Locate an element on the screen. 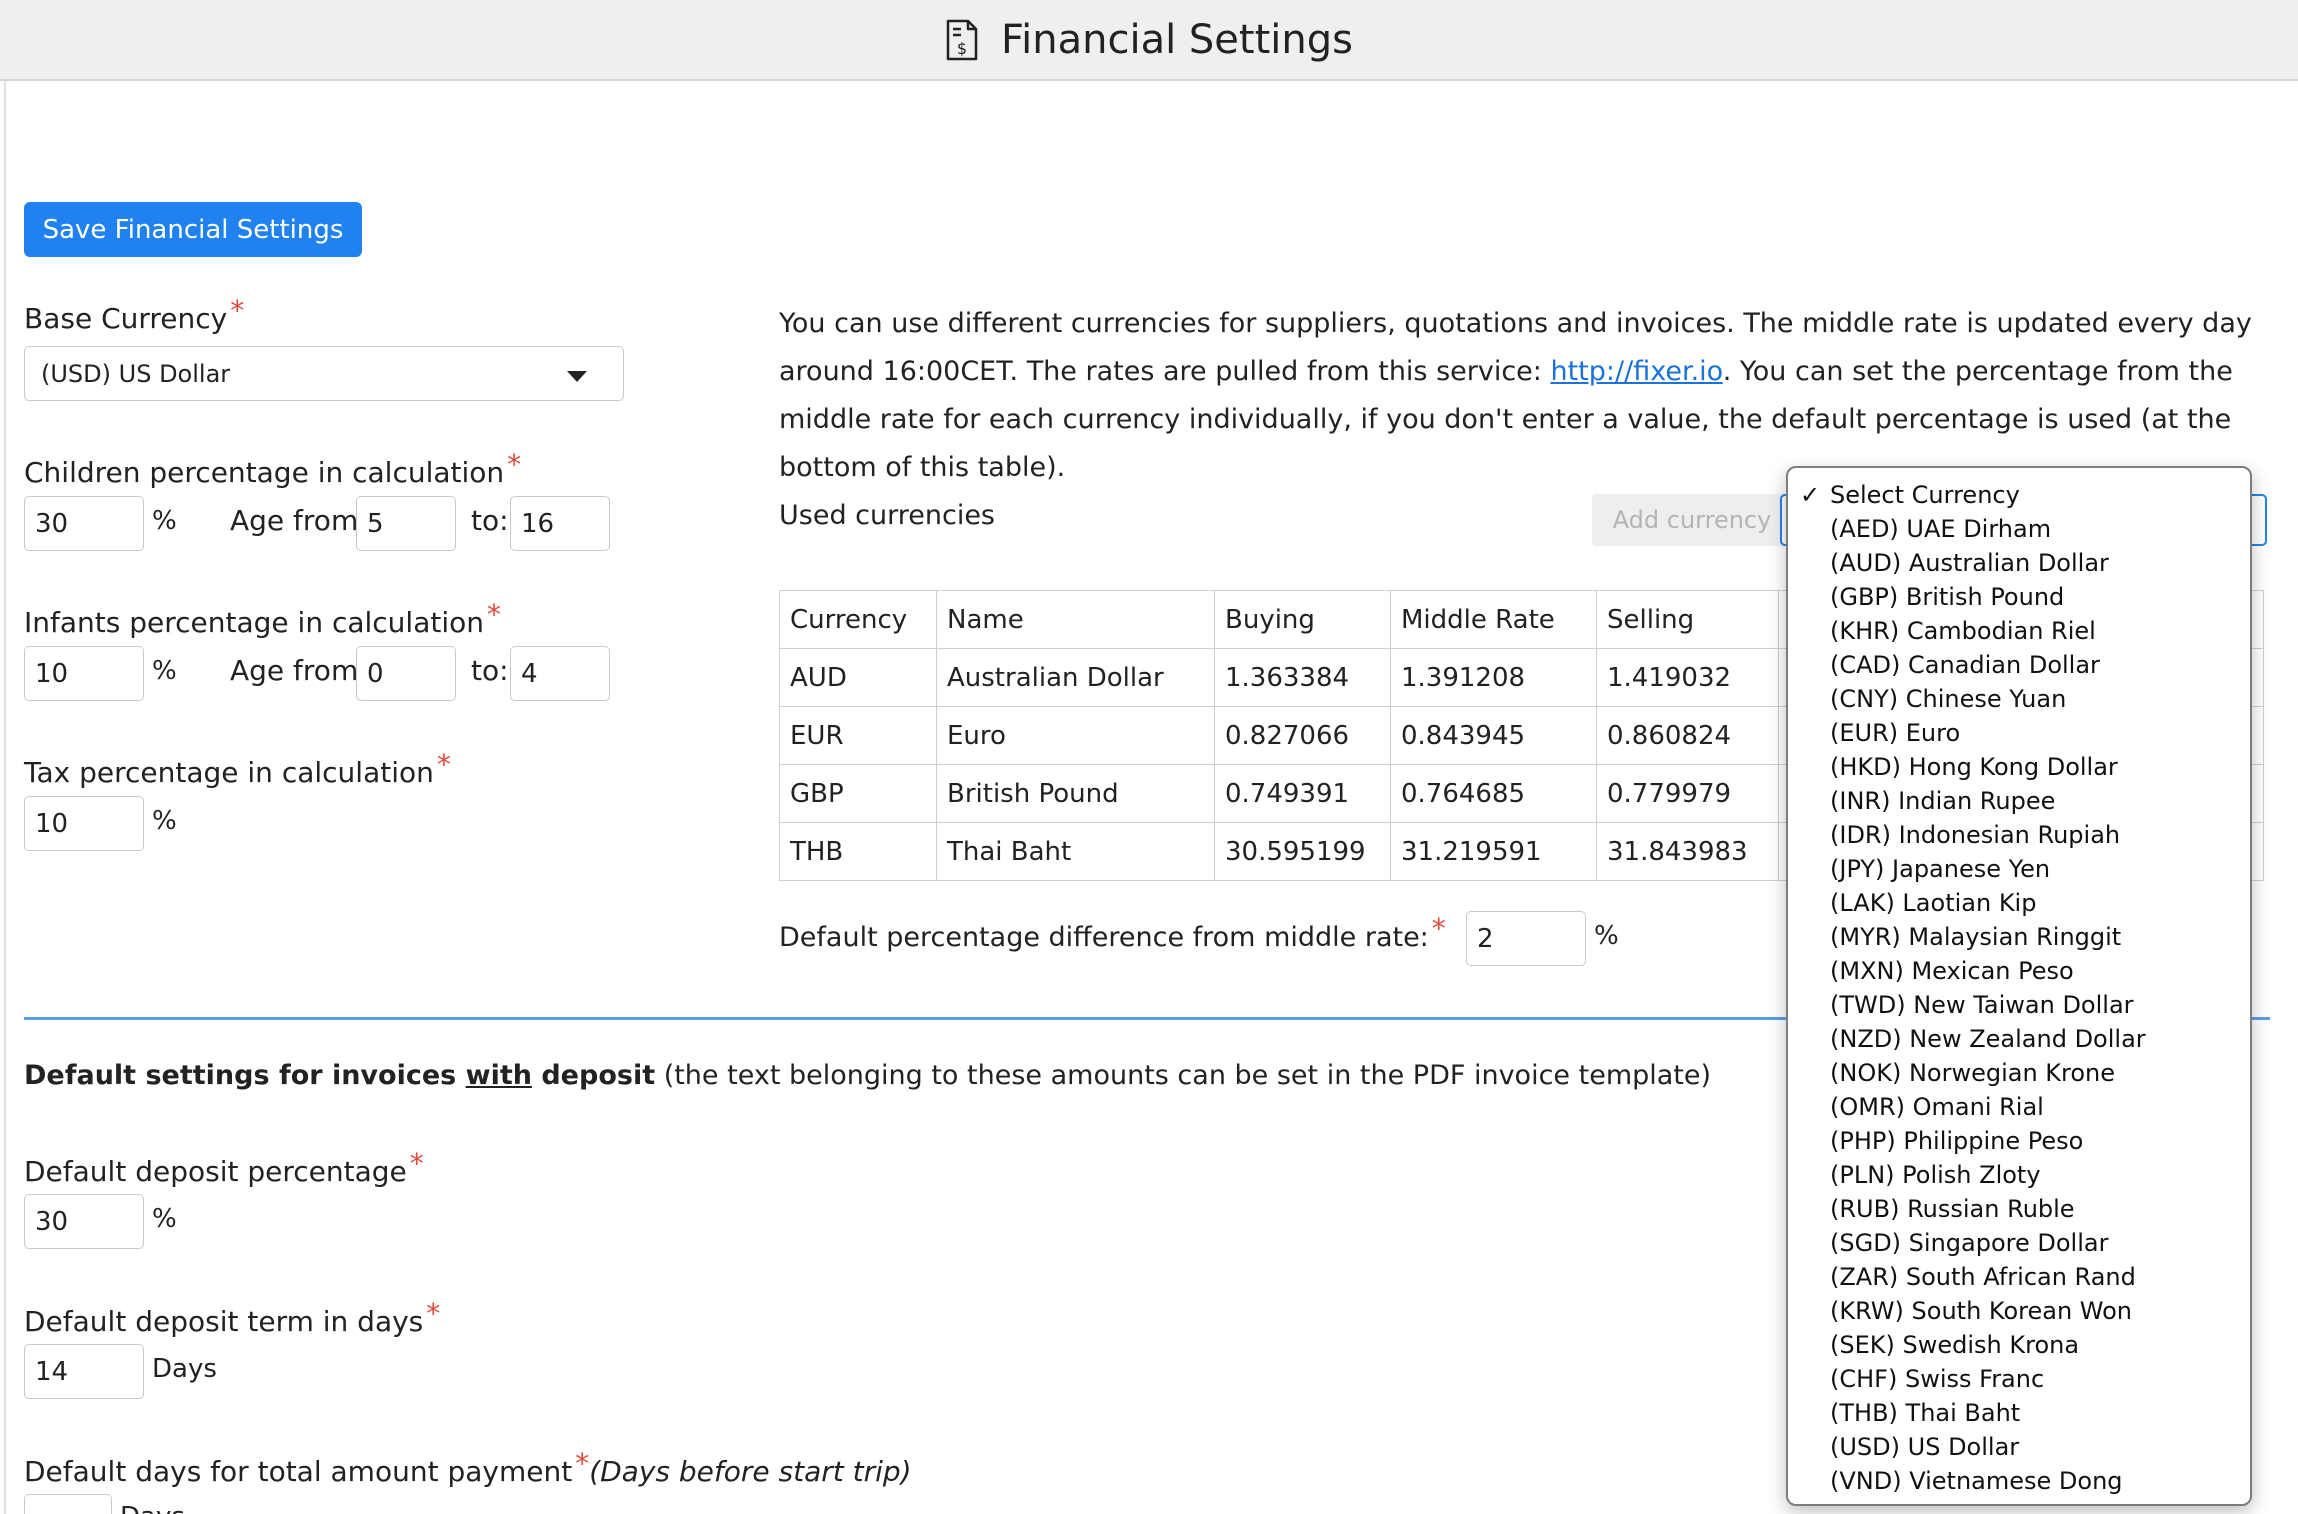  base-currency-label: Base Currency * is located at coordinates (134, 314).